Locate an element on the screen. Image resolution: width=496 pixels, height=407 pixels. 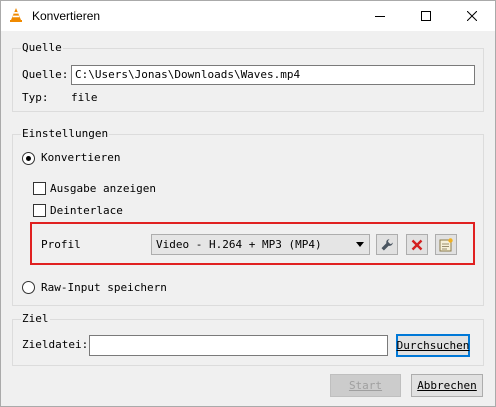
raw-input-radio-label: Raw-Input speichern is located at coordinates (104, 288).